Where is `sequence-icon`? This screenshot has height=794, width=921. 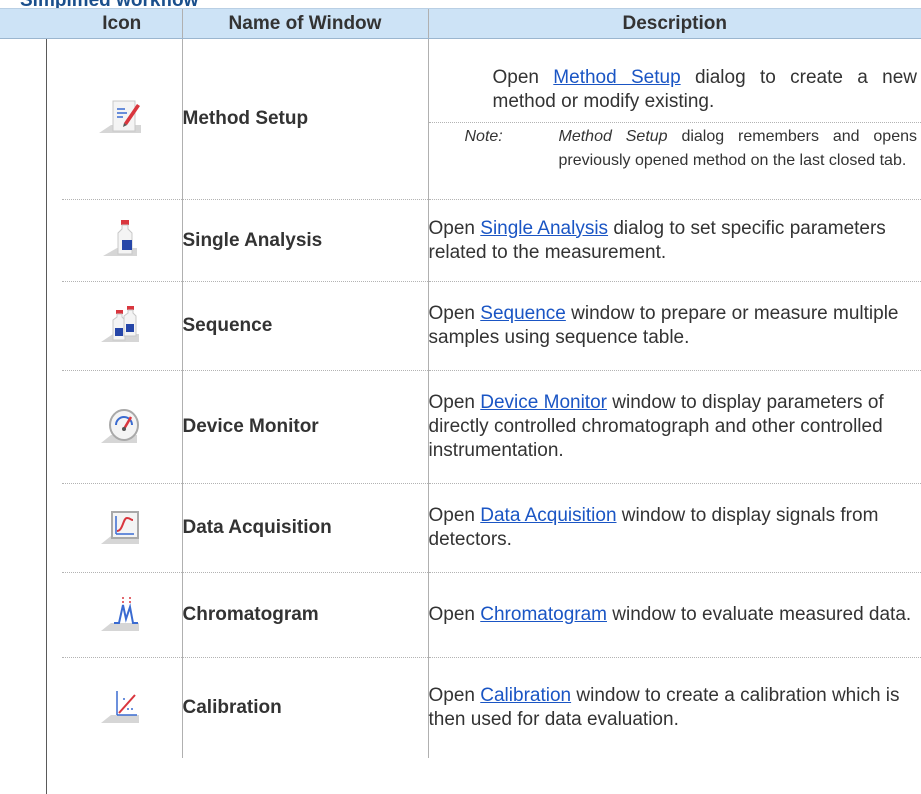 sequence-icon is located at coordinates (122, 324).